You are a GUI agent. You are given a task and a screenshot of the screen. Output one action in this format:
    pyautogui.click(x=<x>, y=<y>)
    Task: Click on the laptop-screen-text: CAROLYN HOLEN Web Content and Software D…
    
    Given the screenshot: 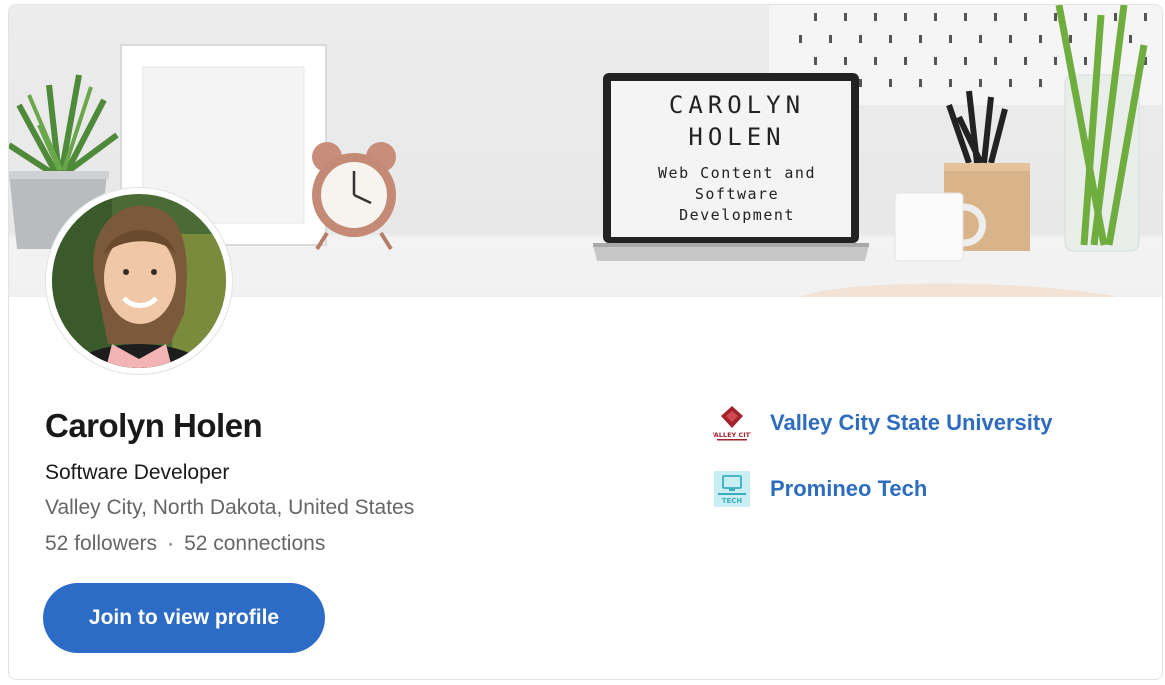 What is the action you would take?
    pyautogui.click(x=737, y=157)
    